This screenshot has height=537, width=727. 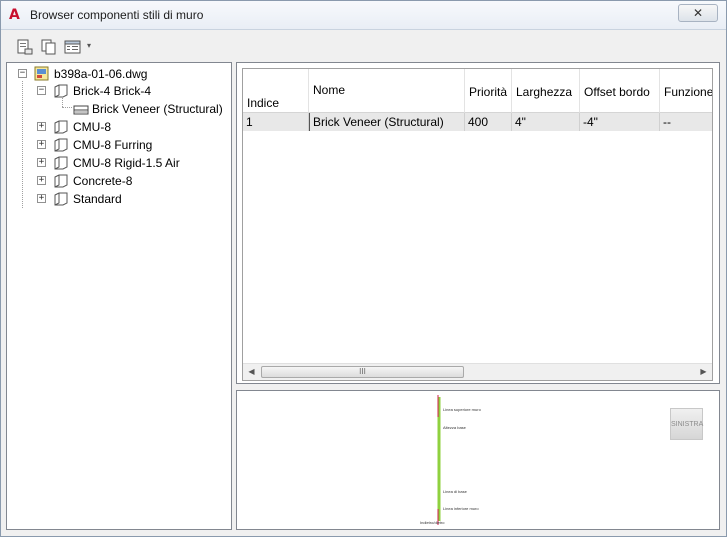 I want to click on tree-item-standard: + Standard, so click(x=117, y=199).